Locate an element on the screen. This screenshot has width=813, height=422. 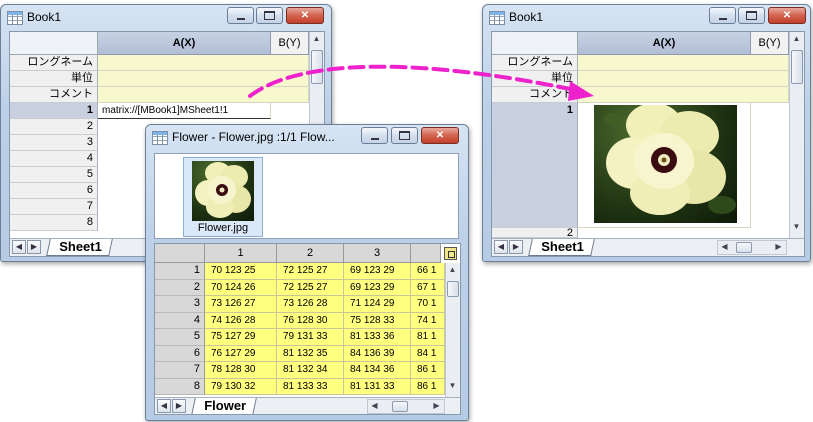
matrix-row-number: 5 is located at coordinates (180, 337).